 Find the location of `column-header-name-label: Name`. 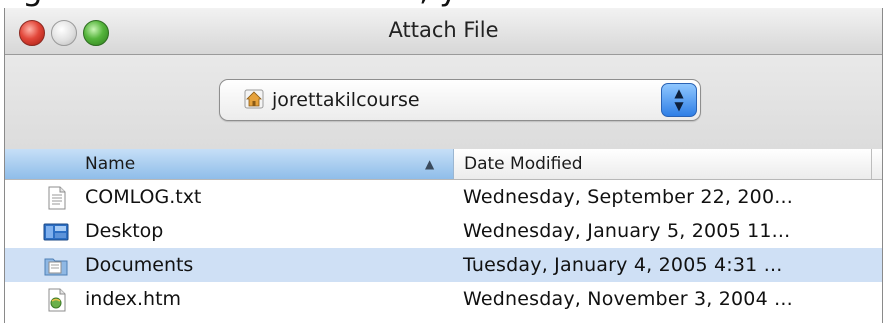

column-header-name-label: Name is located at coordinates (110, 164).